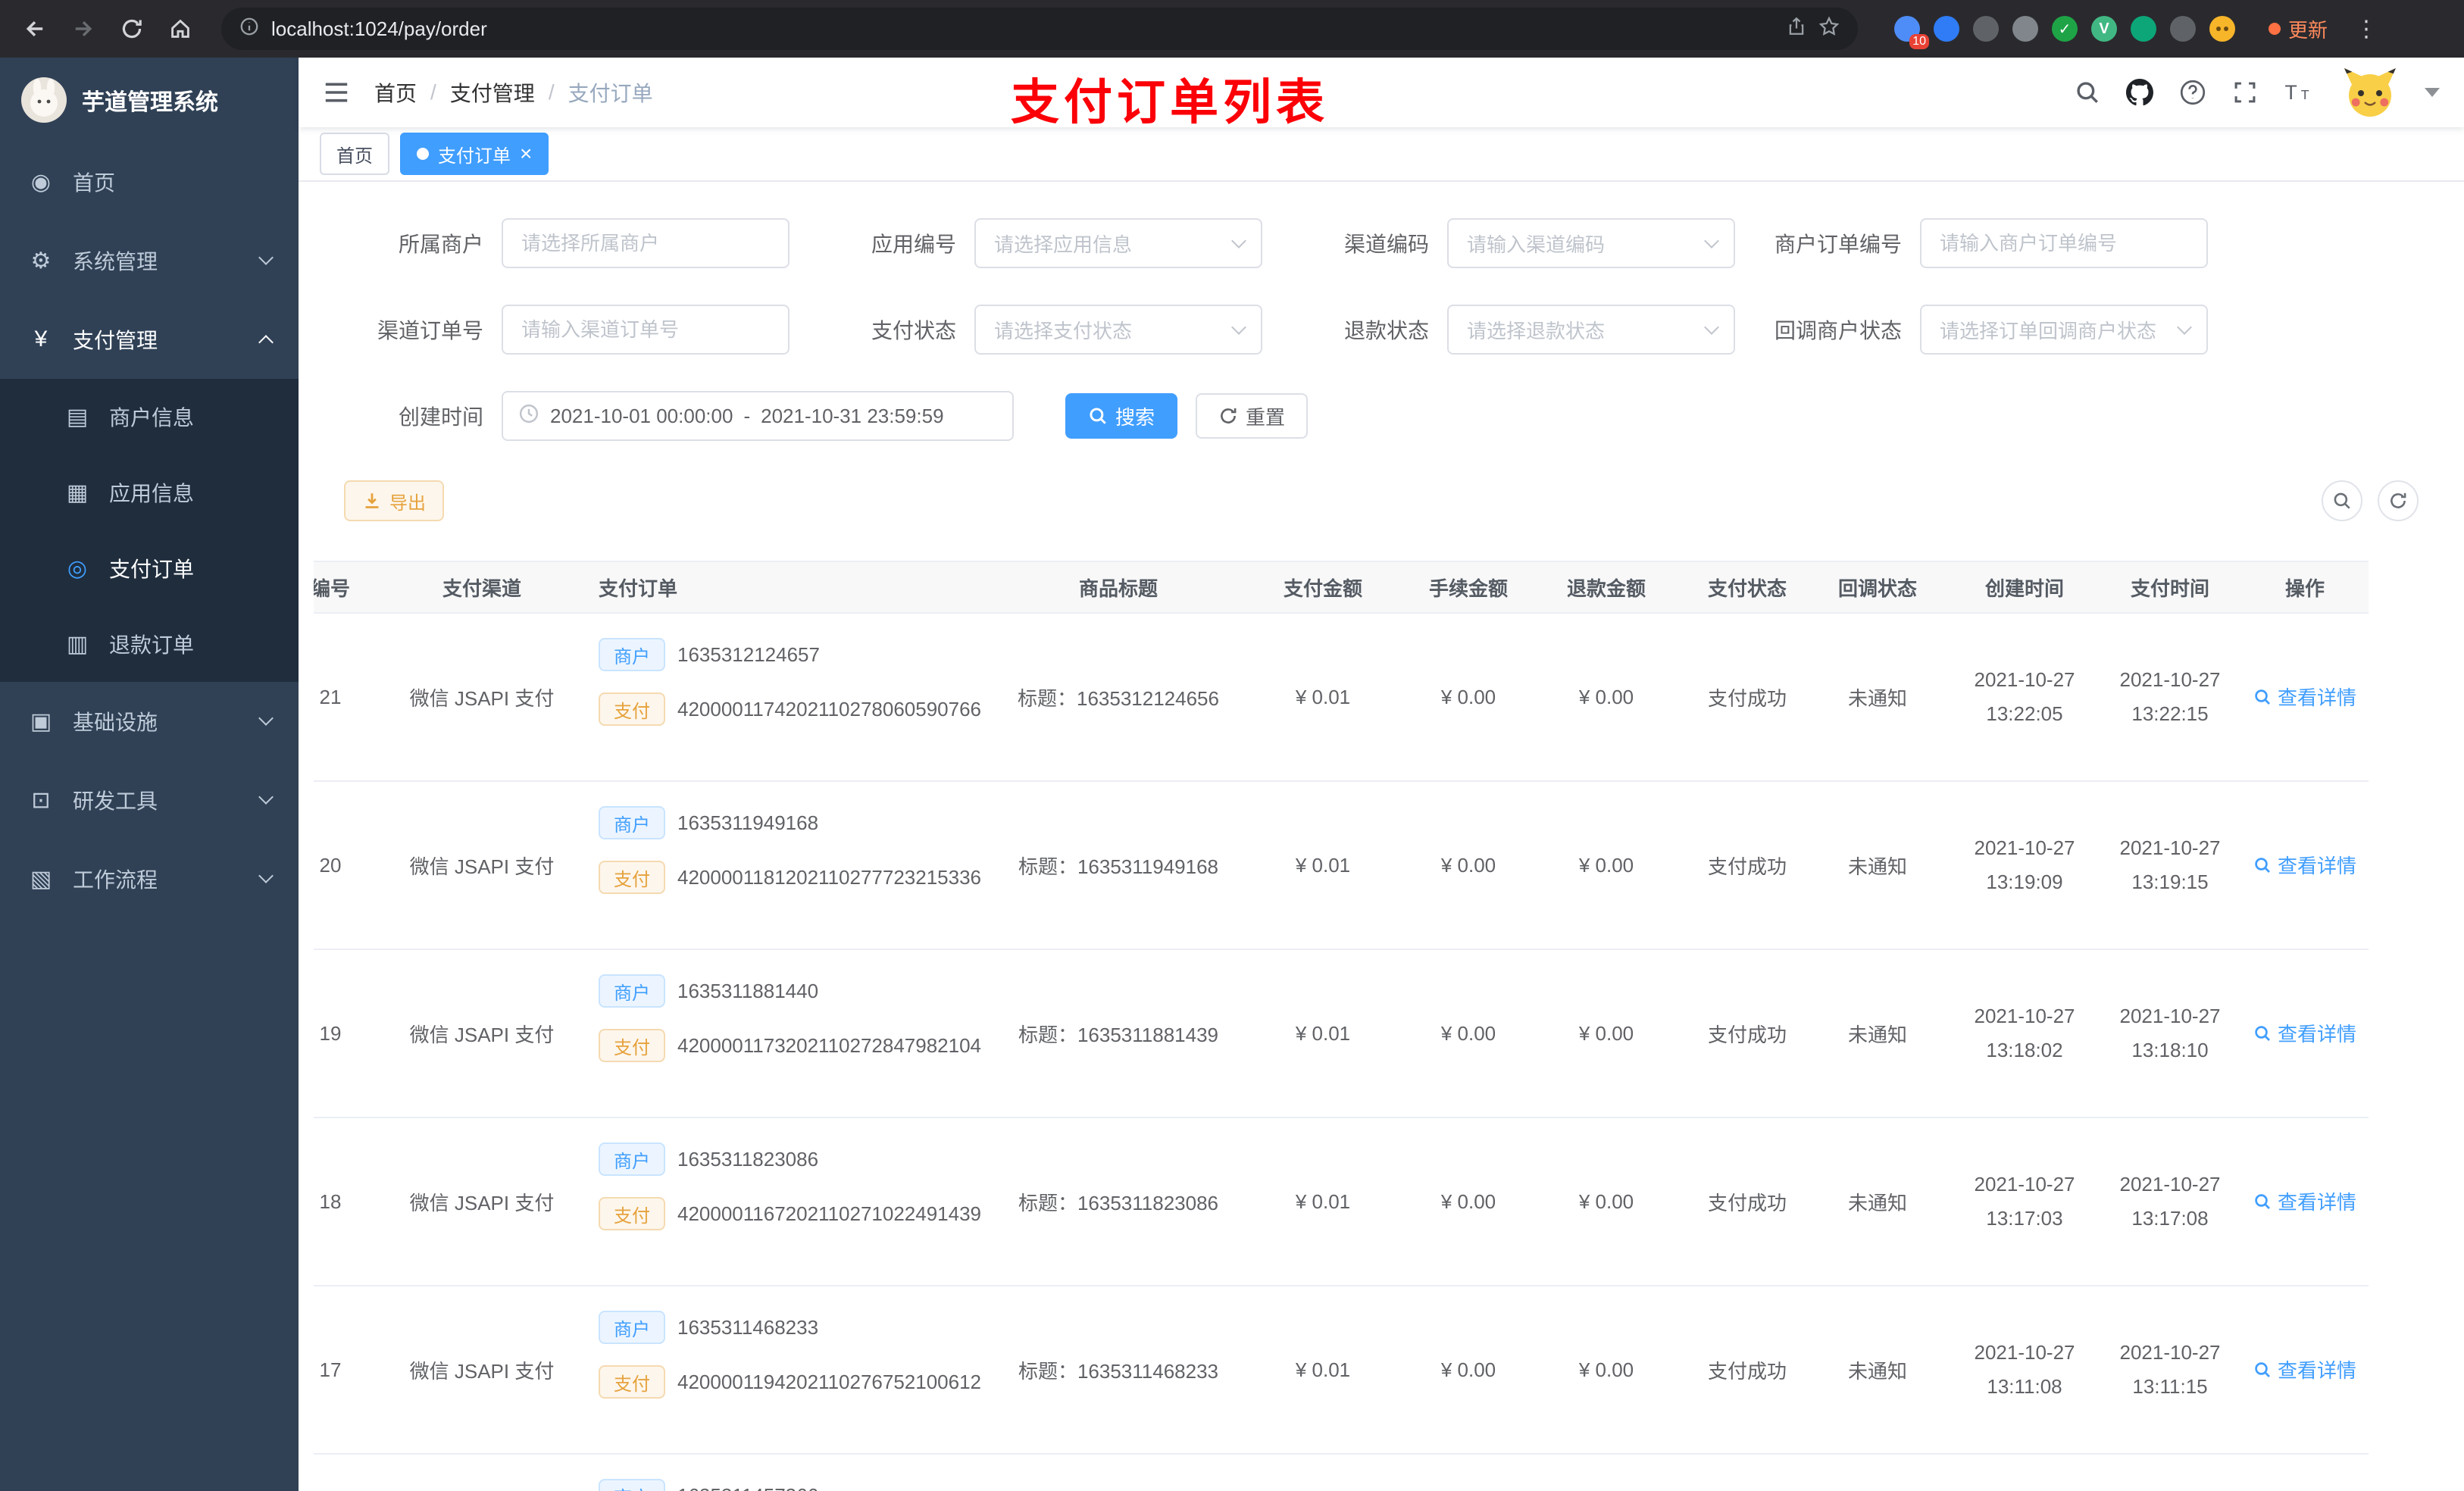 The width and height of the screenshot is (2464, 1491). What do you see at coordinates (474, 154) in the screenshot?
I see `tab-pay-order: 支付订单 ×` at bounding box center [474, 154].